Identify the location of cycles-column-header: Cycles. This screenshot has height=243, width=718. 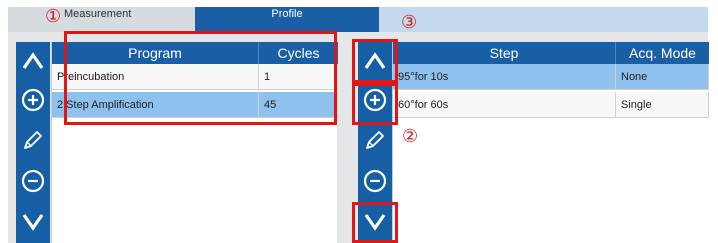
(298, 53).